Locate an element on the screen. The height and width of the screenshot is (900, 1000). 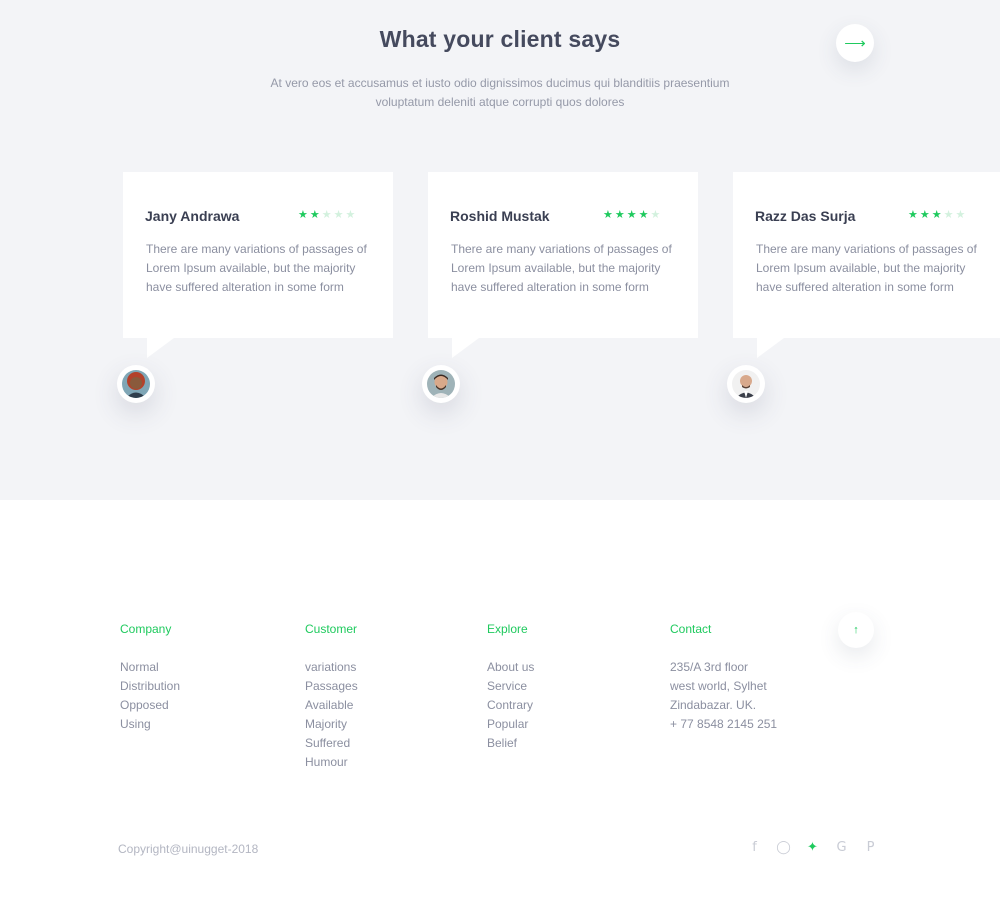
footer-heading: Contact is located at coordinates (691, 629).